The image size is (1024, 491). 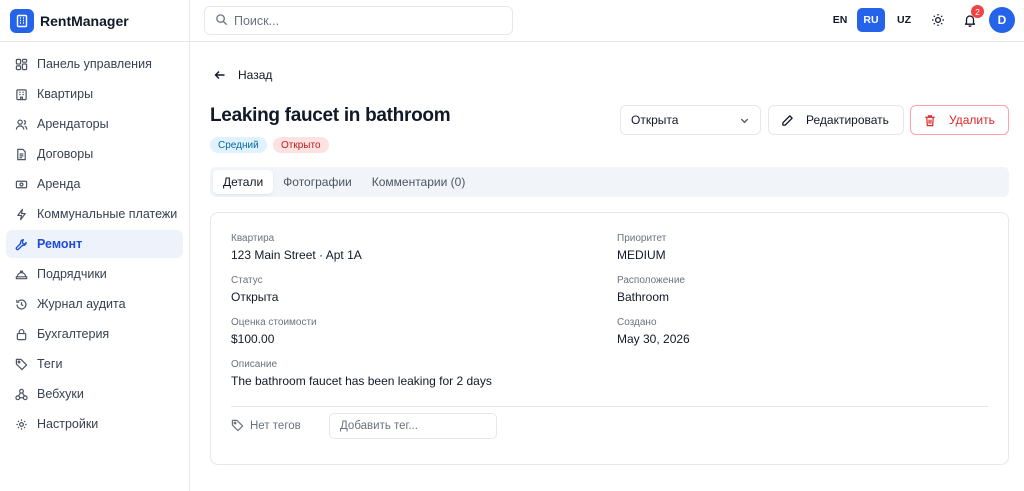 What do you see at coordinates (65, 154) in the screenshot?
I see `sidebar-item-label: Договоры` at bounding box center [65, 154].